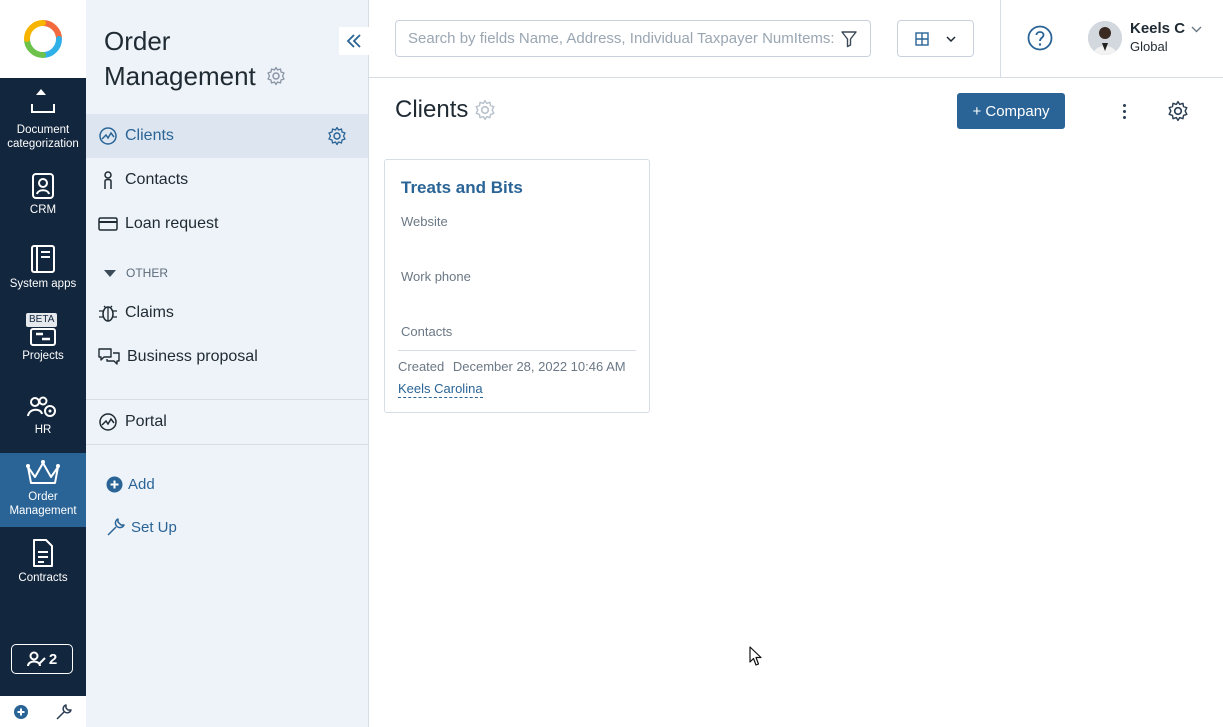 Image resolution: width=1223 pixels, height=727 pixels. I want to click on mouse-cursor-icon, so click(755, 656).